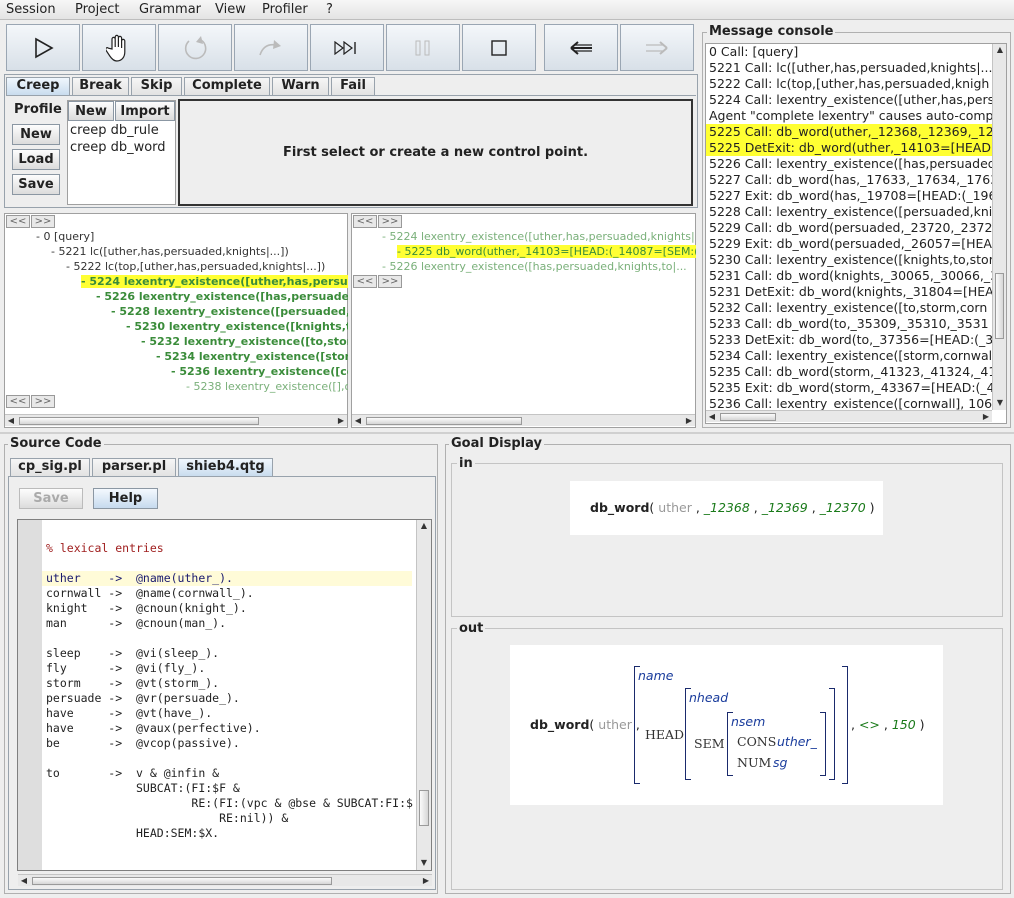 This screenshot has height=898, width=1014. I want to click on code-line: cornwall -> @name(cornwall_)., so click(150, 593).